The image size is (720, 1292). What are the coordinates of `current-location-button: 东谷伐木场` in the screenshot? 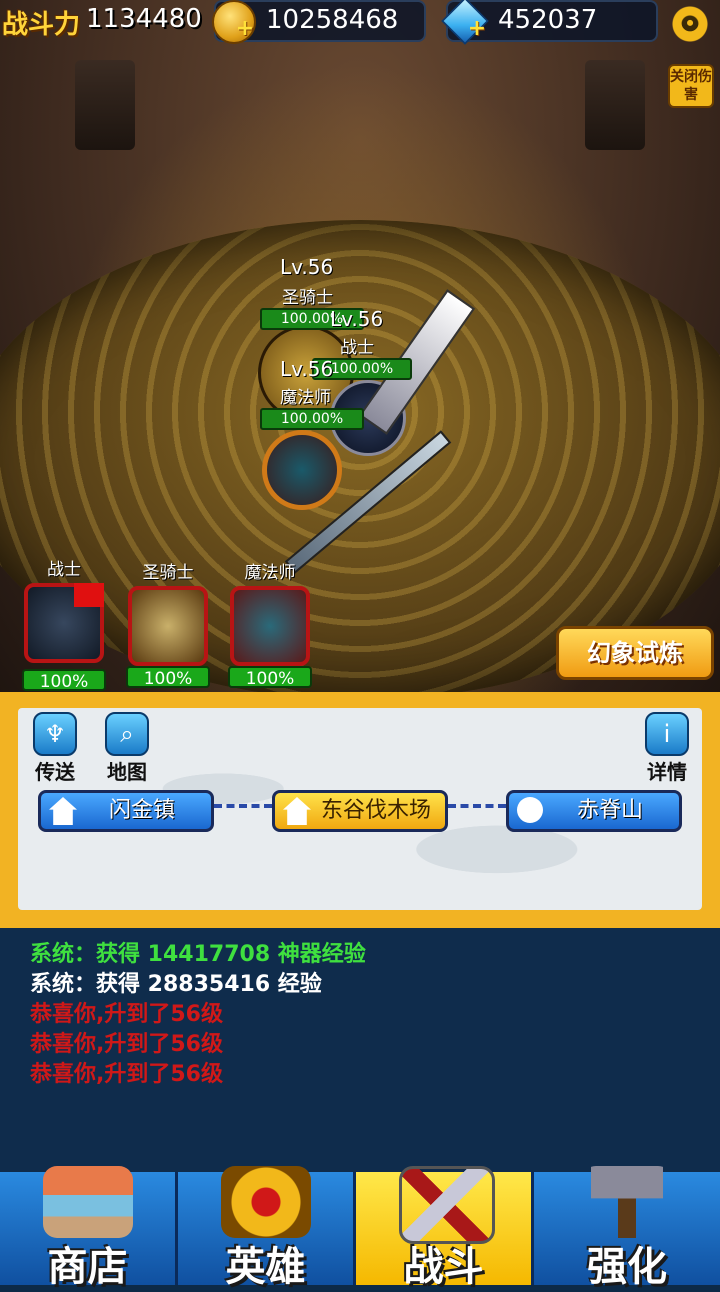 It's located at (360, 811).